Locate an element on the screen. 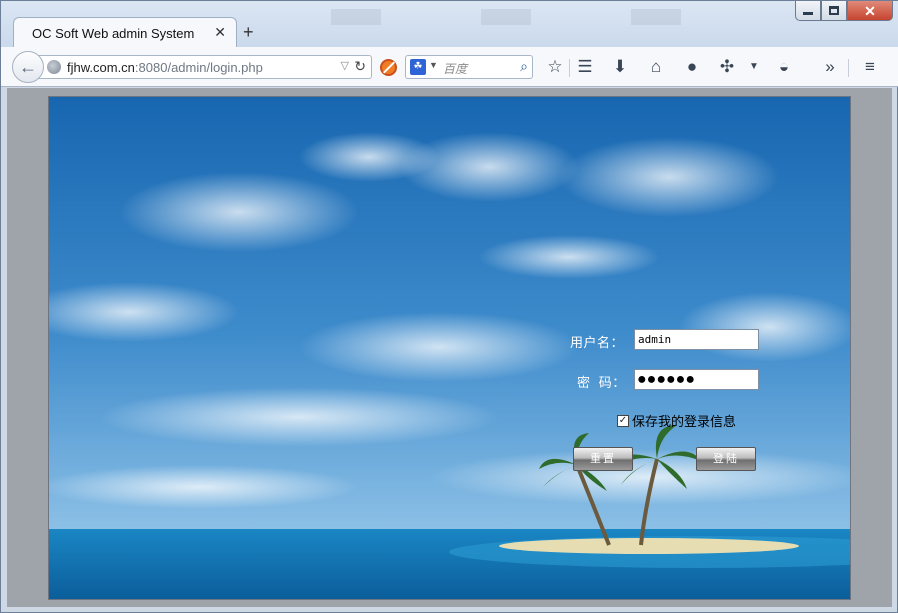 This screenshot has height=613, width=898. overflow-icon: » is located at coordinates (830, 67).